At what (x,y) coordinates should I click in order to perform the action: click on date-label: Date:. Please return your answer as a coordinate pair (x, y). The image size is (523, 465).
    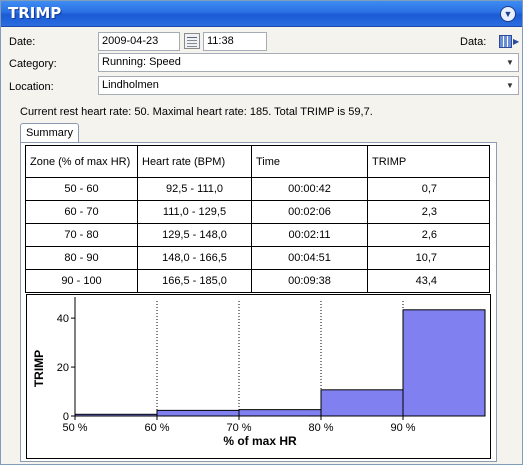
    Looking at the image, I should click on (22, 42).